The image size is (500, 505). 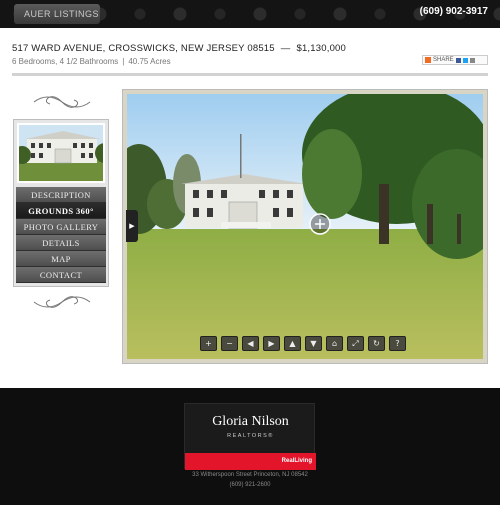 I want to click on agent-name: Gloria Nilson, so click(x=250, y=421).